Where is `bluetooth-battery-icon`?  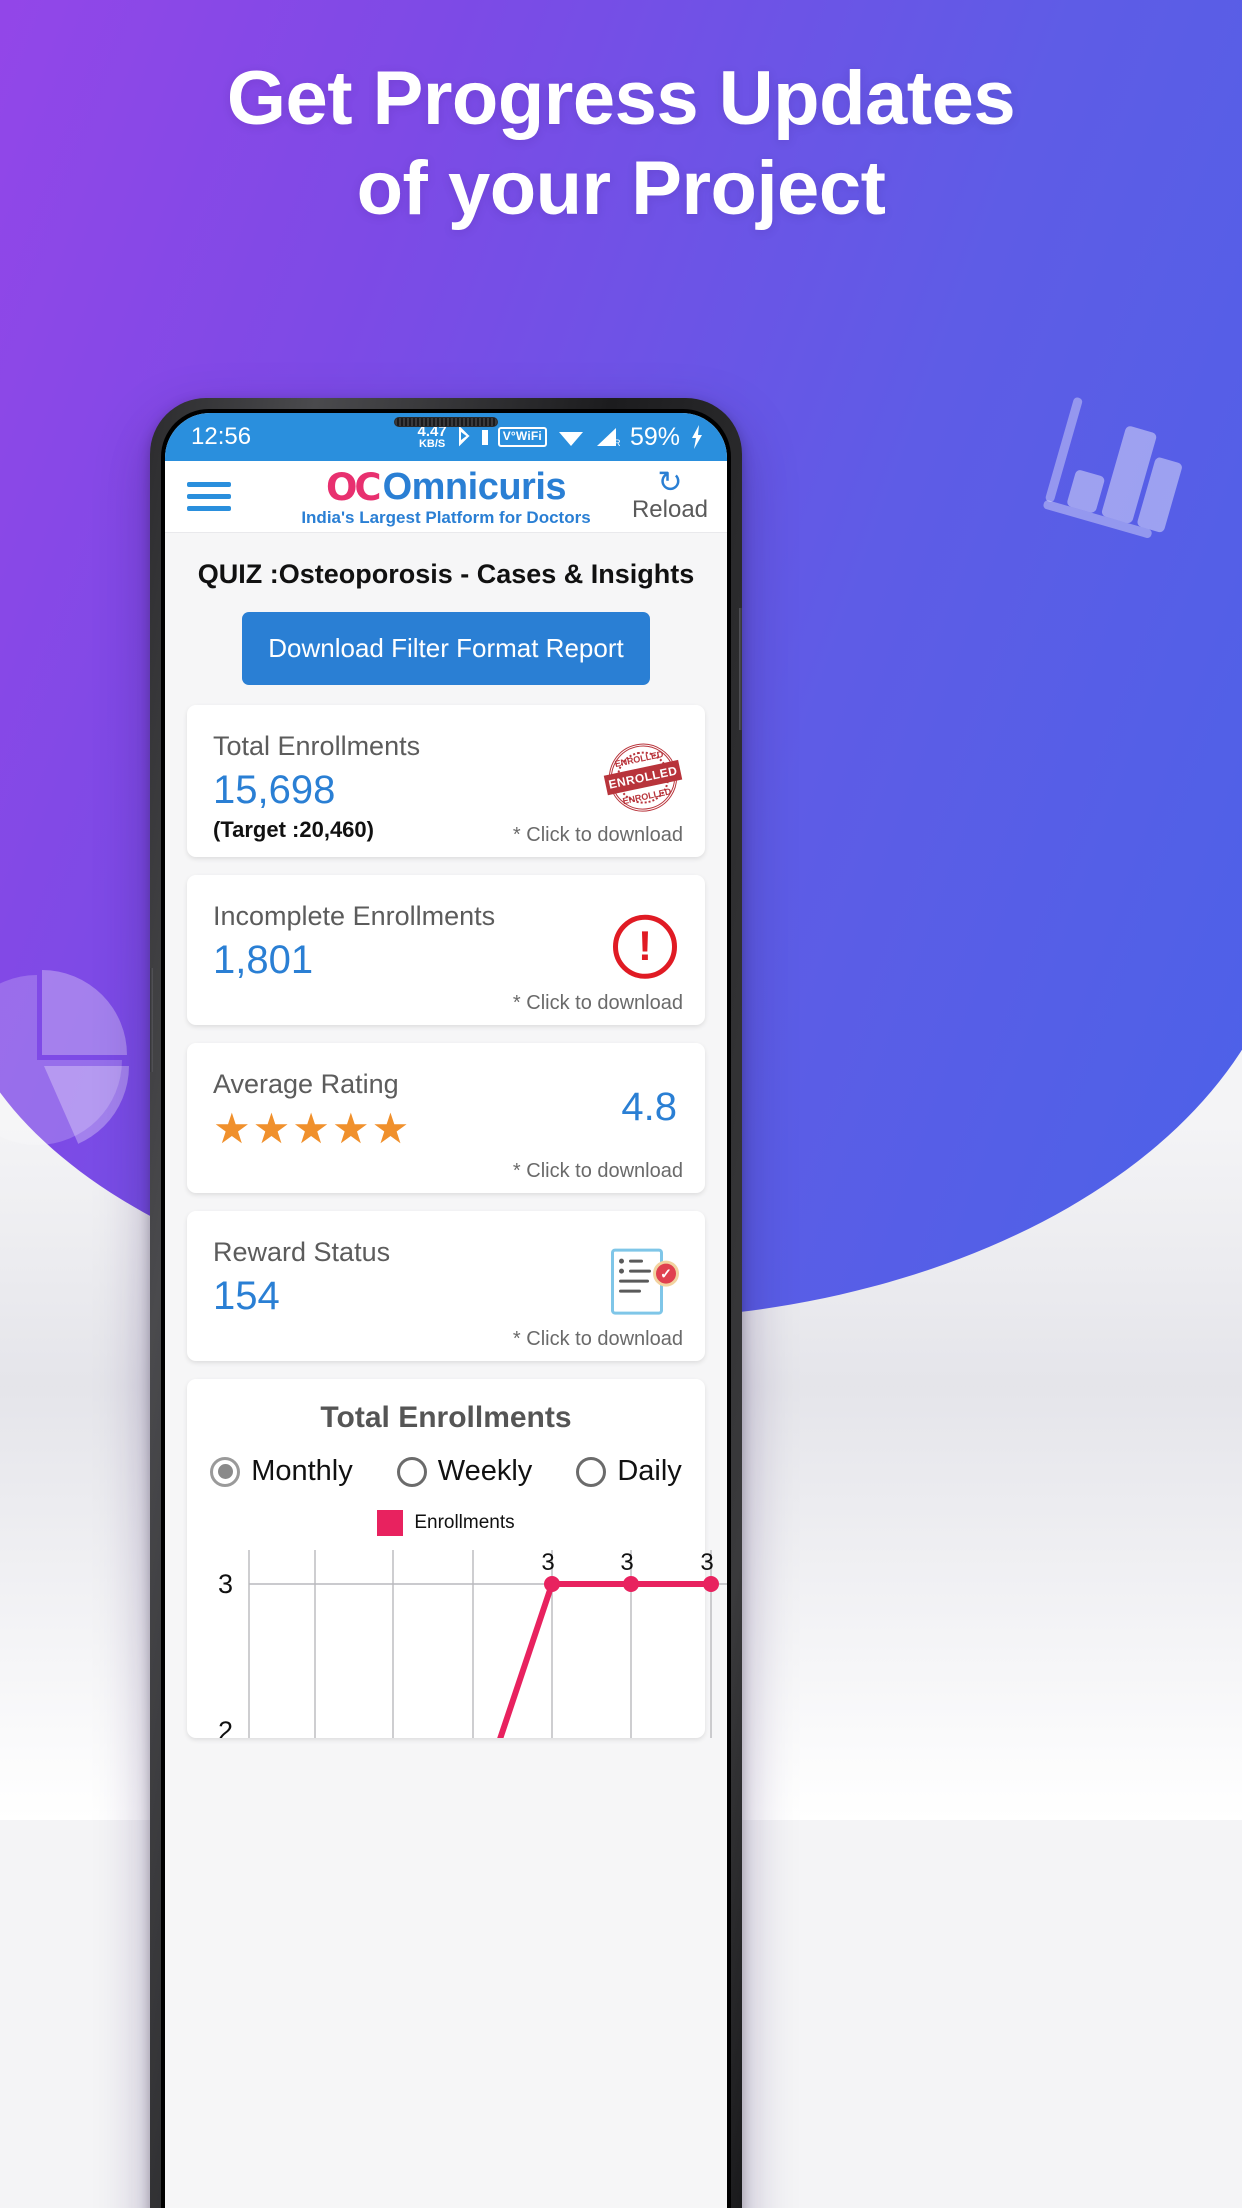
bluetooth-battery-icon is located at coordinates (485, 437).